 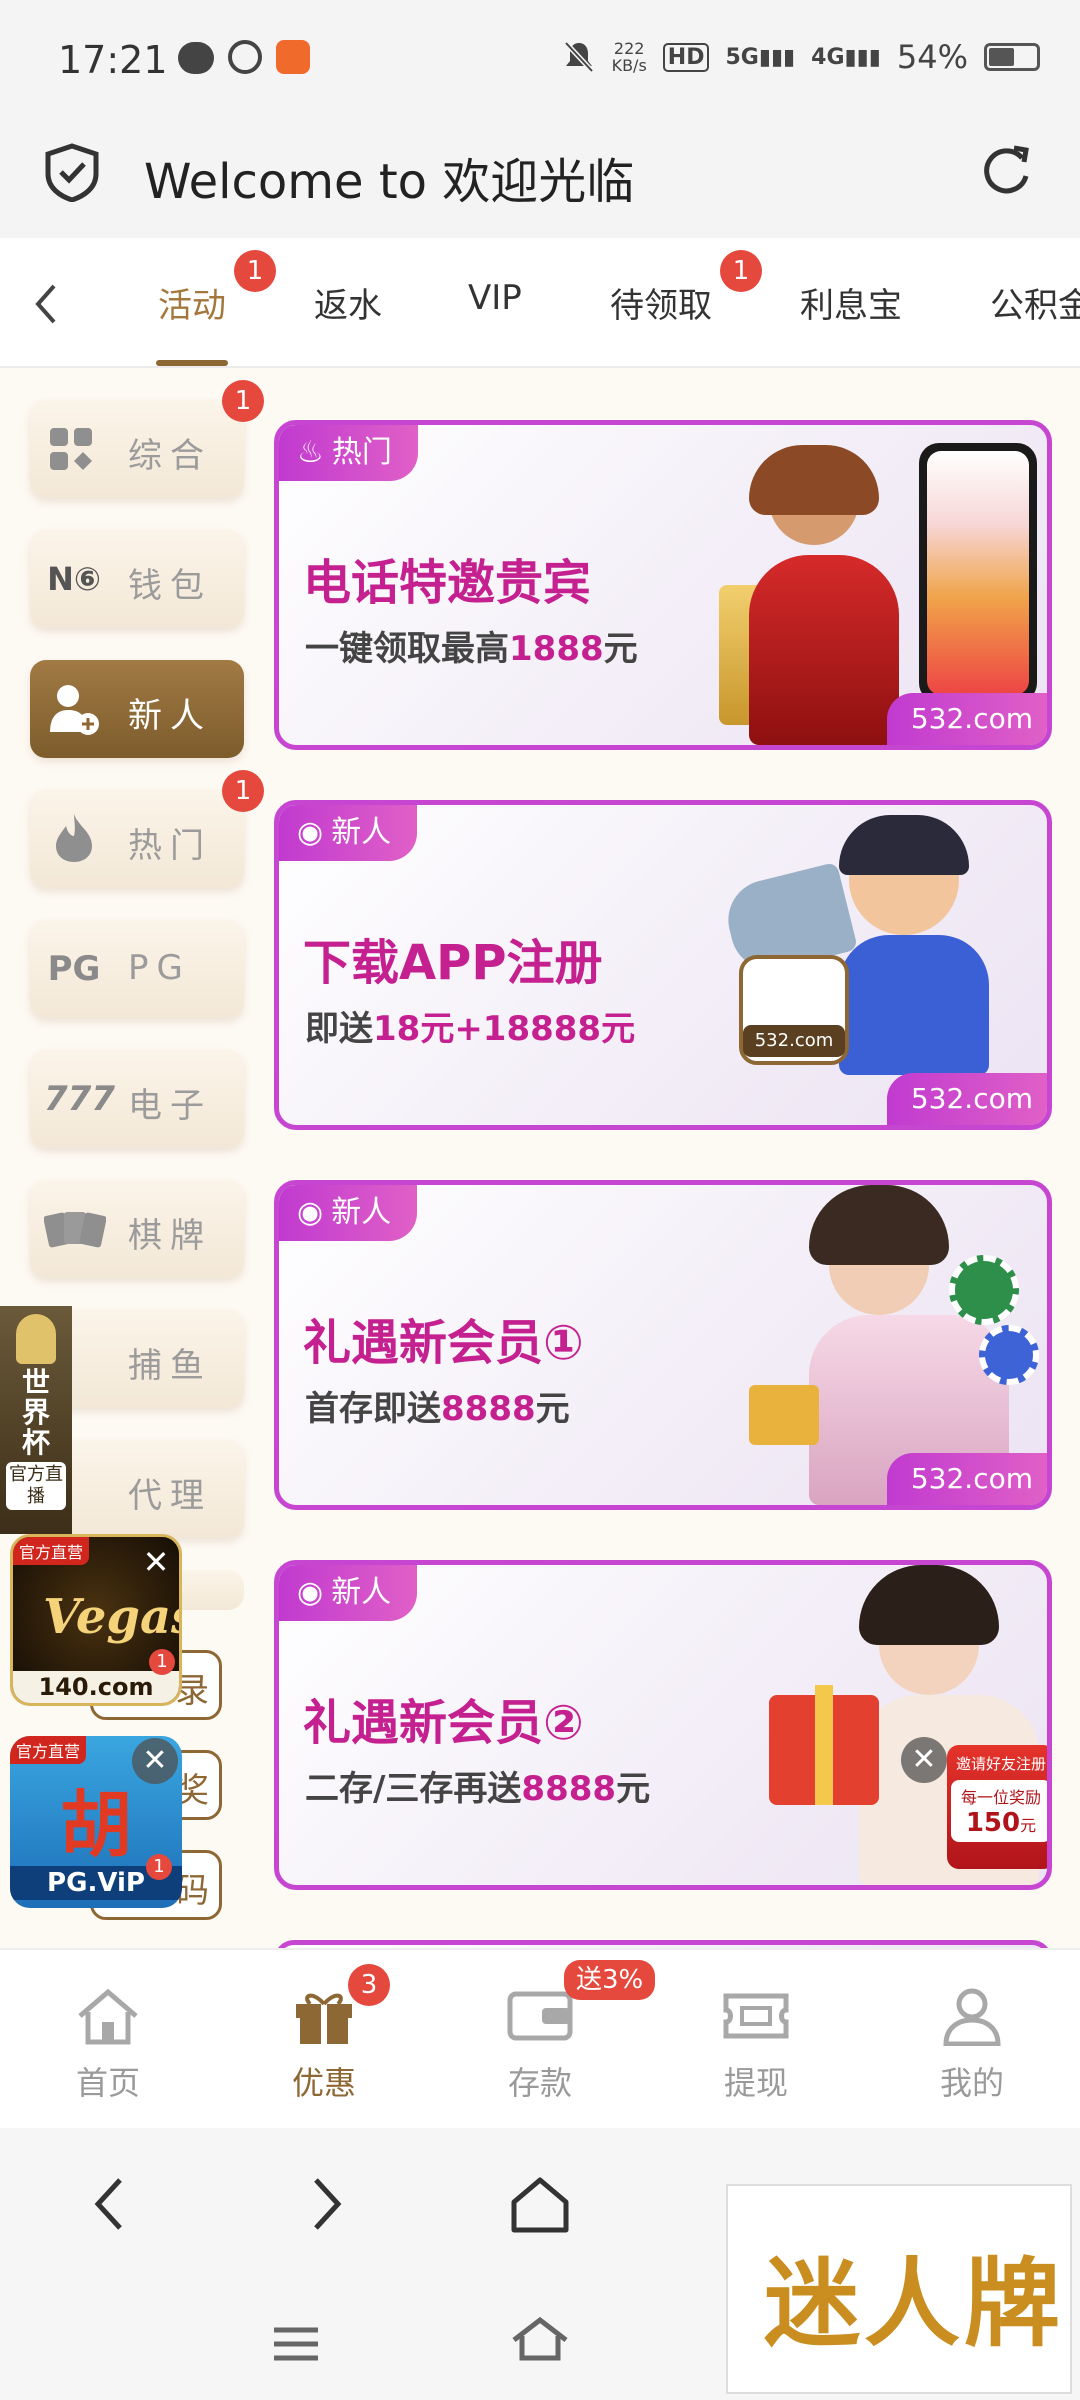 I want to click on sidebar-item-label: 新人, so click(x=170, y=716).